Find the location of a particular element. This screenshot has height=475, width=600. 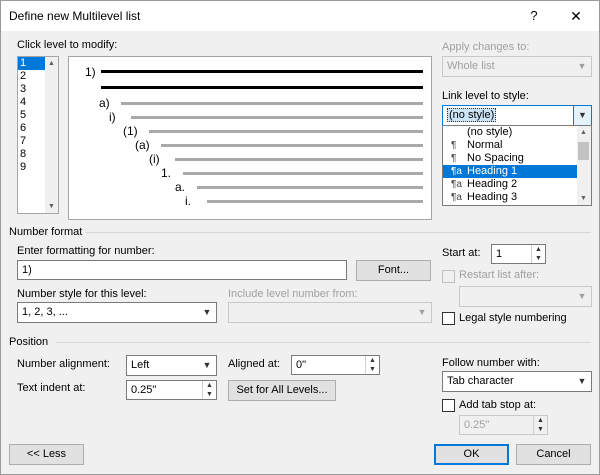

style-option: ¶ No Spacing is located at coordinates (510, 158).